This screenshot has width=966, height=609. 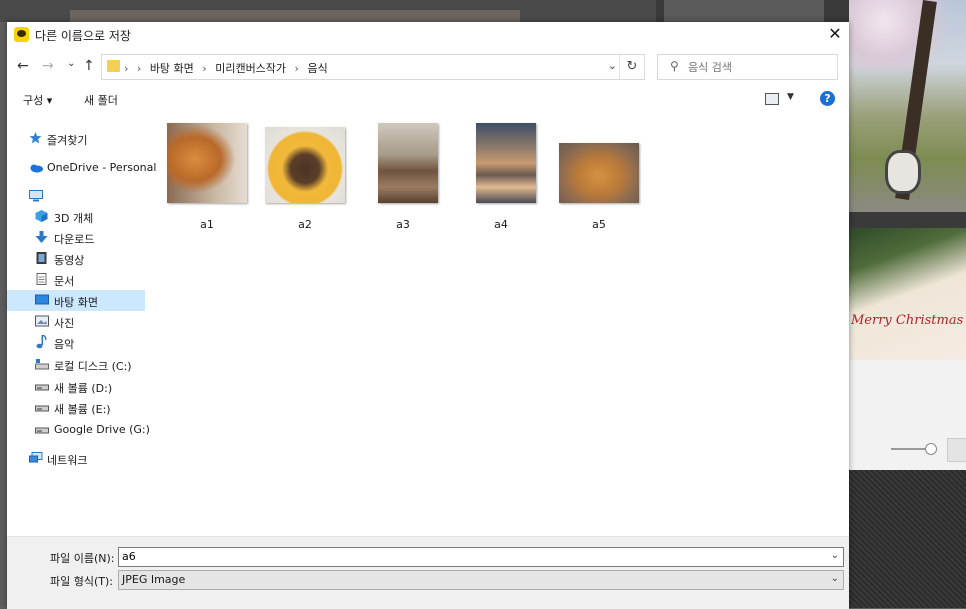 I want to click on sidebar-item-local-disk-c: 로컬 디스크 (C:), so click(x=76, y=364).